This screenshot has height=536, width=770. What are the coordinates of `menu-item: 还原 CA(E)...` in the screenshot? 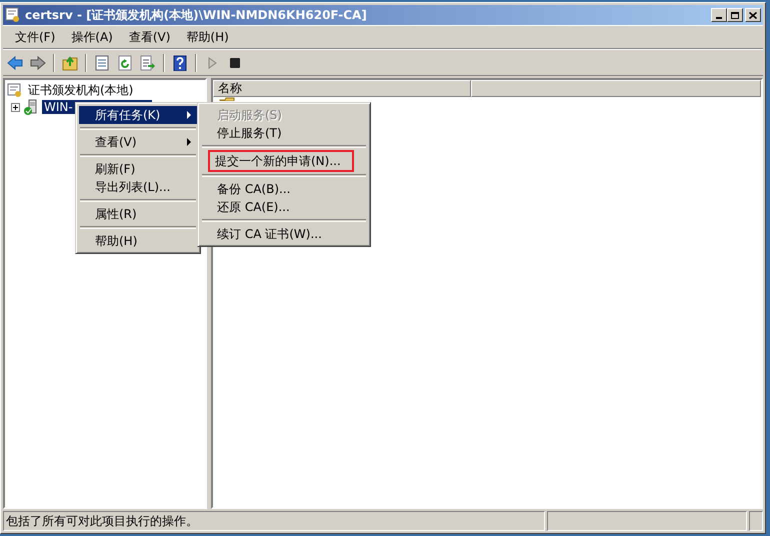 It's located at (284, 207).